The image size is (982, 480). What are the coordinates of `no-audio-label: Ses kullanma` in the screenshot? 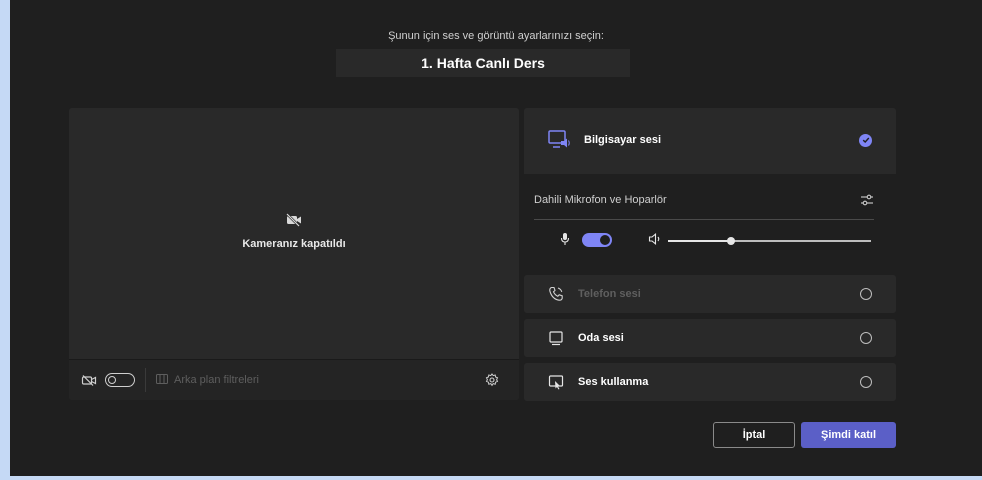 It's located at (613, 382).